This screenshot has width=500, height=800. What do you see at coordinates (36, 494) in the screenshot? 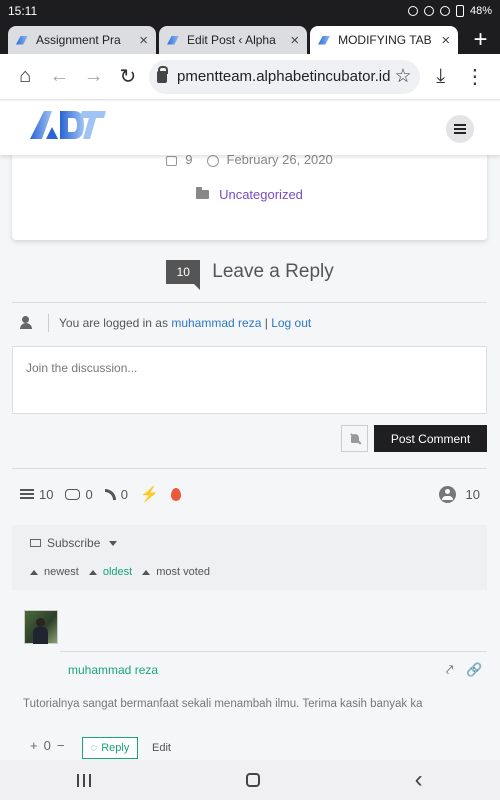
I see `threads-stat: 10` at bounding box center [36, 494].